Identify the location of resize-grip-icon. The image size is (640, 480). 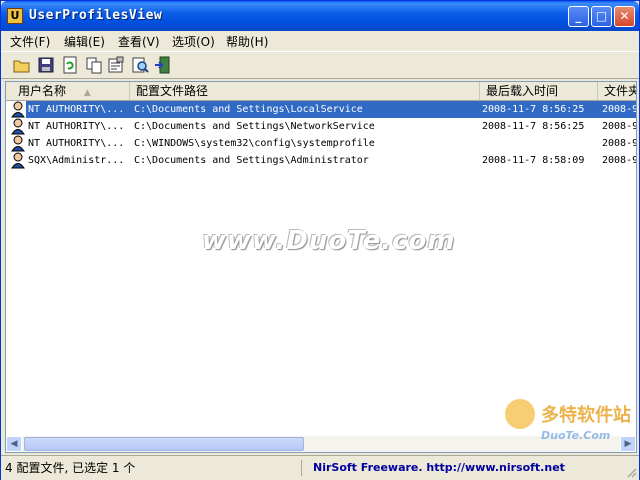
(631, 472).